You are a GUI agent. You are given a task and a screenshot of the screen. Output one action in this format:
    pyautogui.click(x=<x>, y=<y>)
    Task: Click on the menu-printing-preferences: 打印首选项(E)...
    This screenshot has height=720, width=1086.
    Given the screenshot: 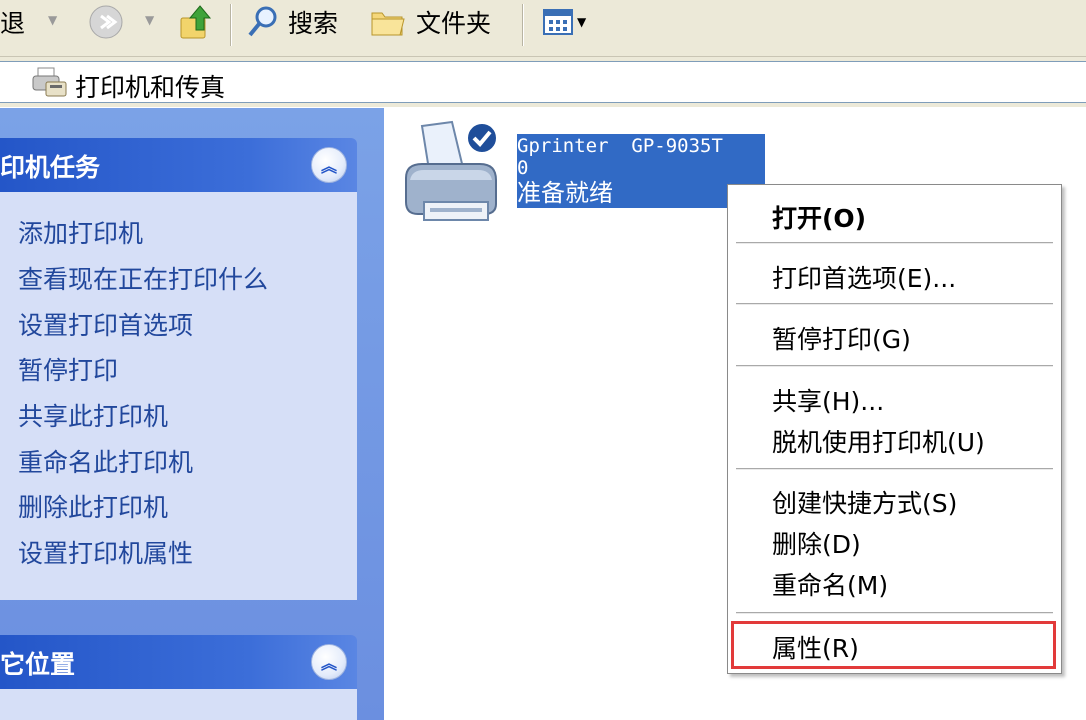 What is the action you would take?
    pyautogui.click(x=864, y=277)
    